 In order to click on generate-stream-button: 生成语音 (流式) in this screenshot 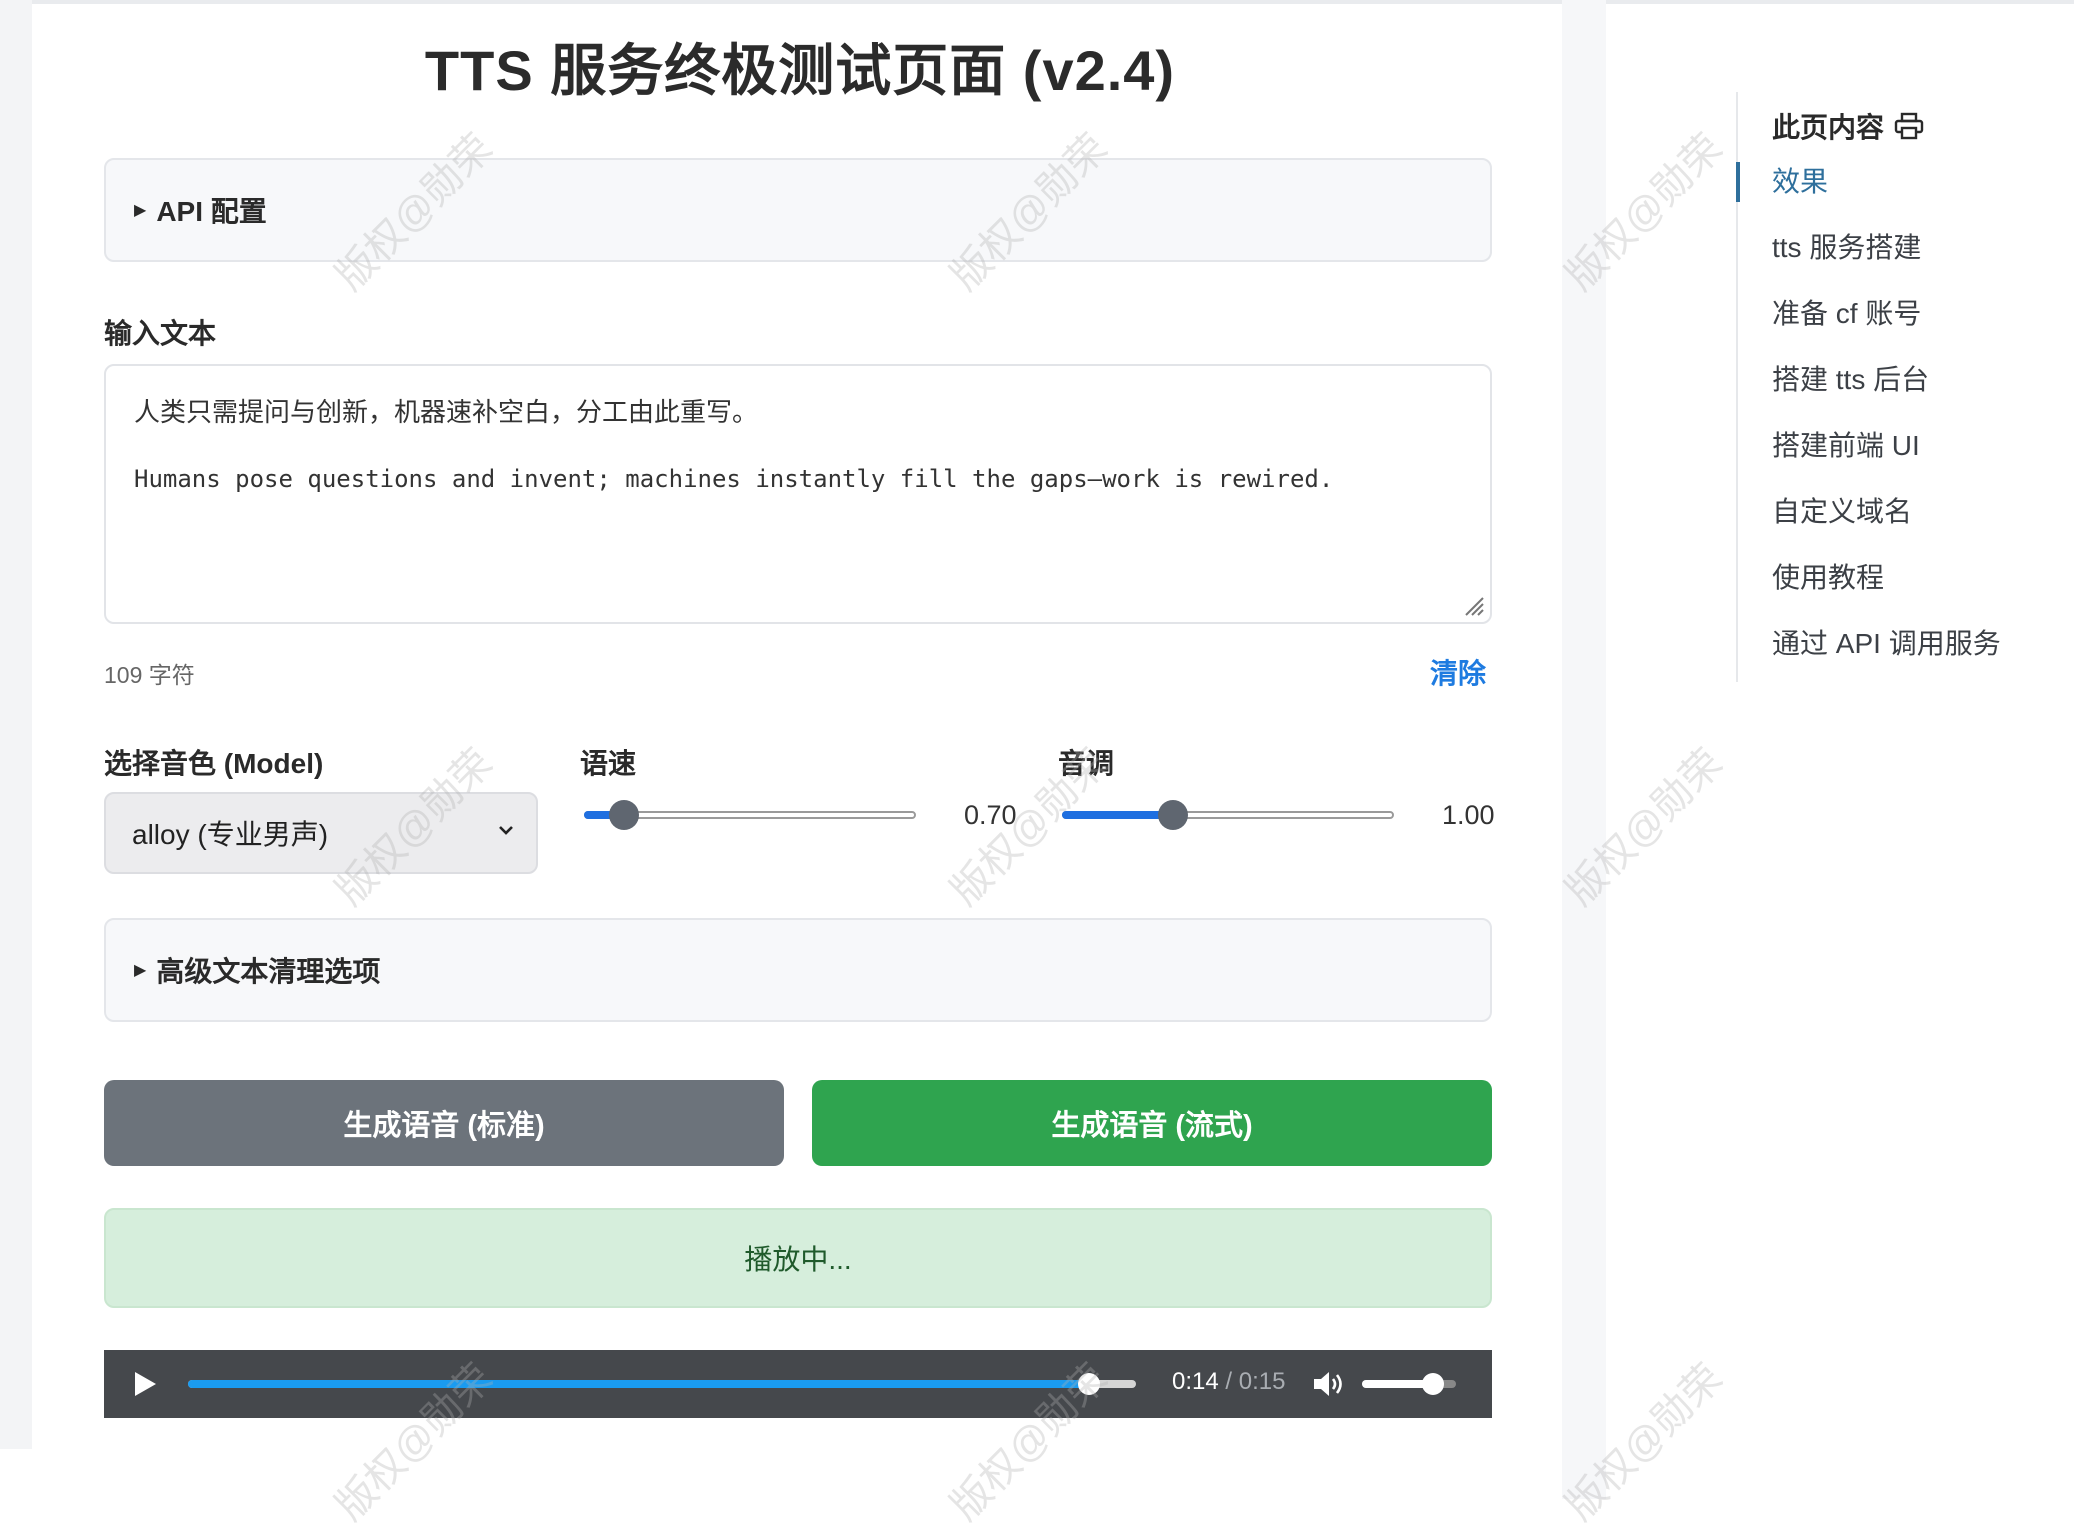, I will do `click(1152, 1123)`.